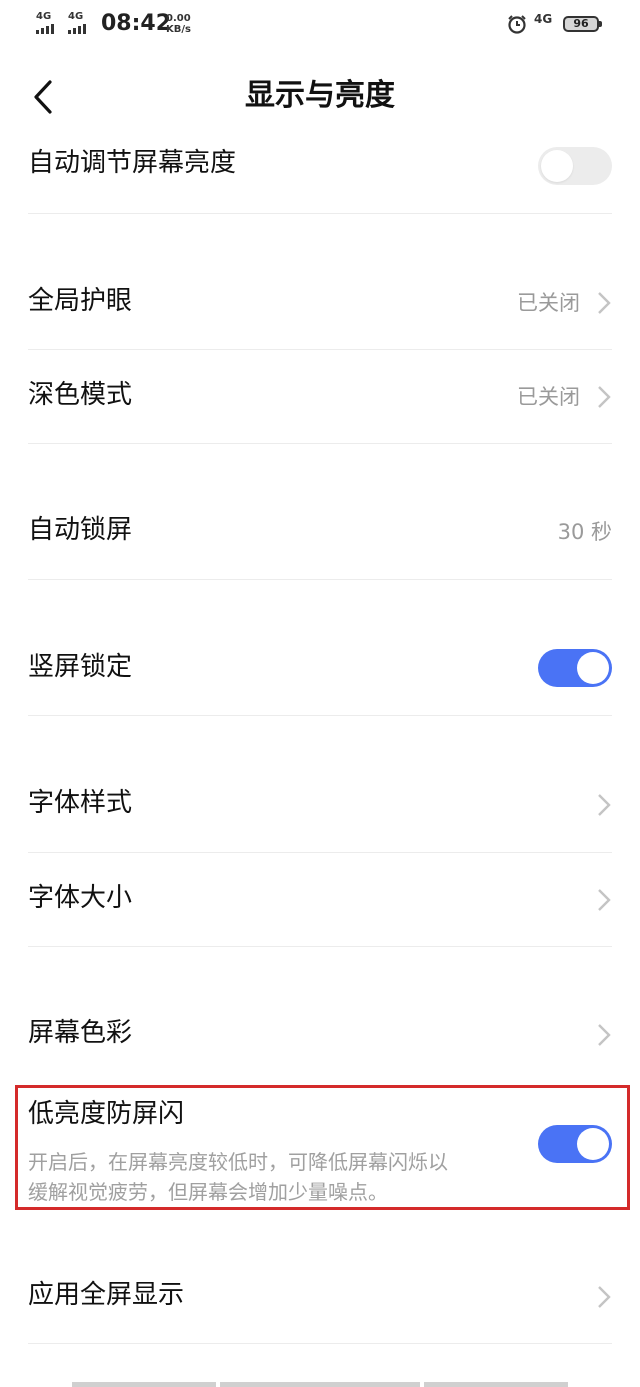 The height and width of the screenshot is (1387, 640). What do you see at coordinates (575, 1144) in the screenshot?
I see `low-brightness-flicker-toggle` at bounding box center [575, 1144].